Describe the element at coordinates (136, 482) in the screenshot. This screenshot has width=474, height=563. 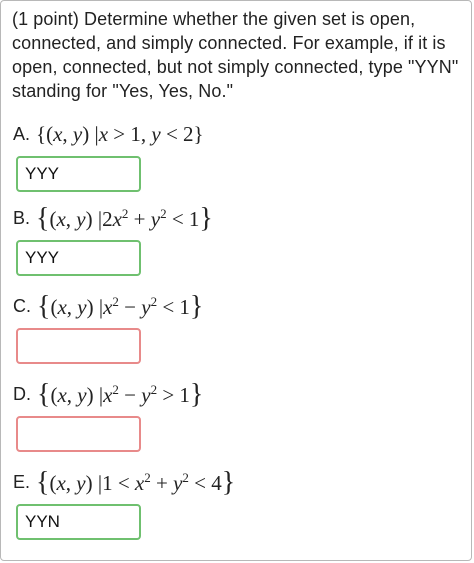
I see `set-expression-e: {(x, y) |1 < x2 + y2 < 4}` at that location.